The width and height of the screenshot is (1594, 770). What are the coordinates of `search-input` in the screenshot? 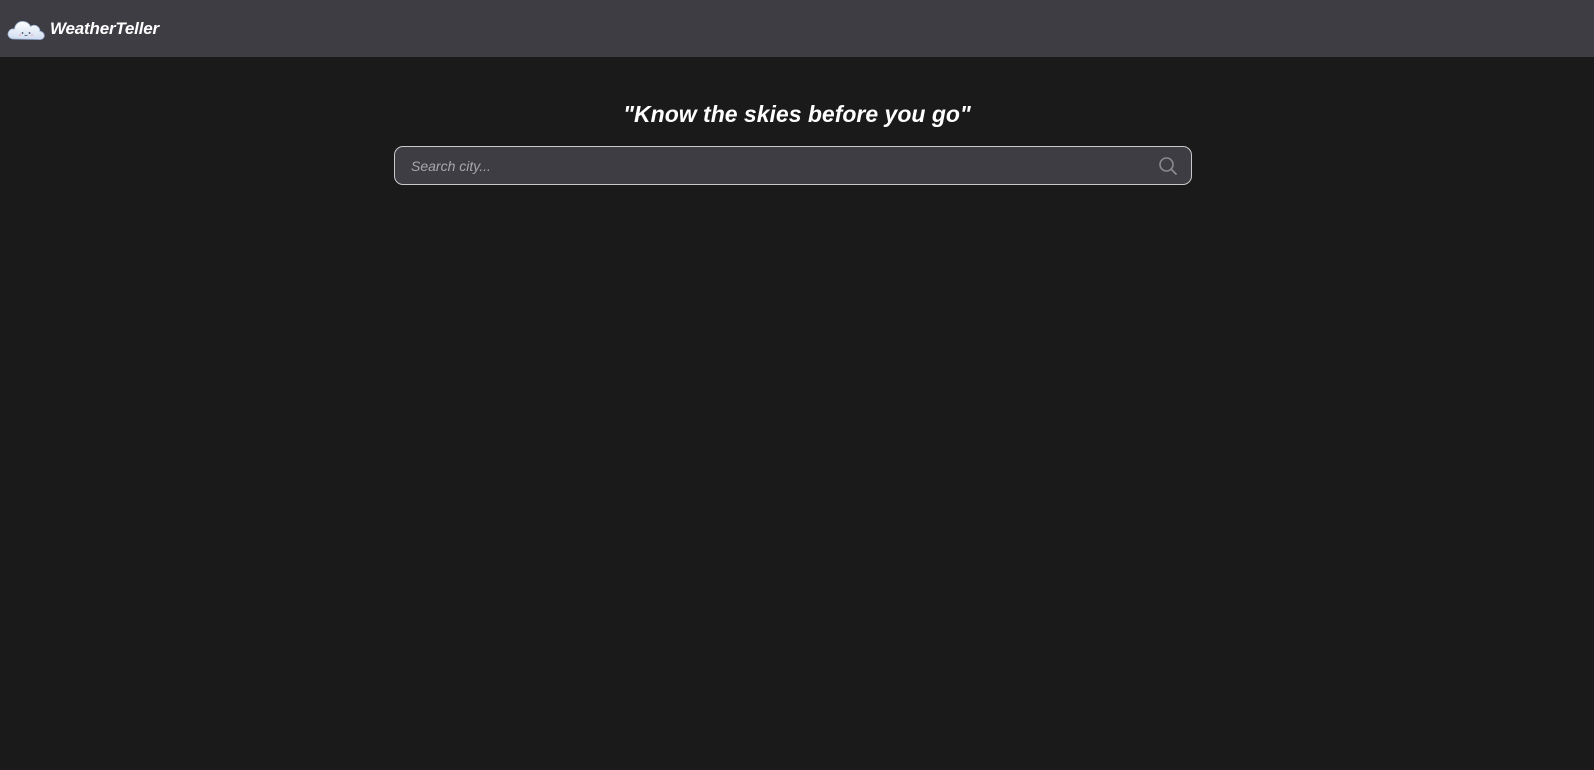 It's located at (776, 165).